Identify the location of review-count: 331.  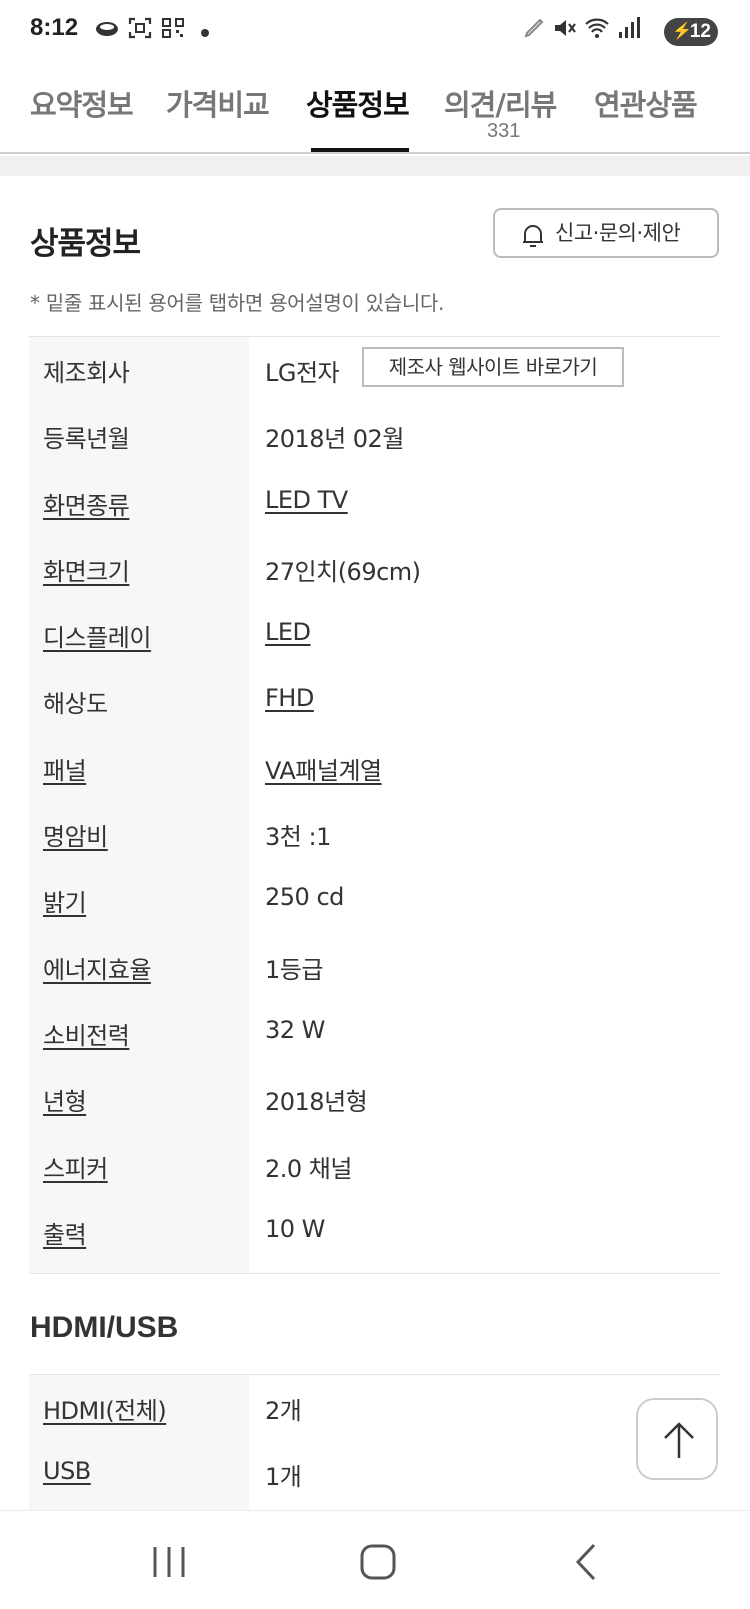
(504, 131).